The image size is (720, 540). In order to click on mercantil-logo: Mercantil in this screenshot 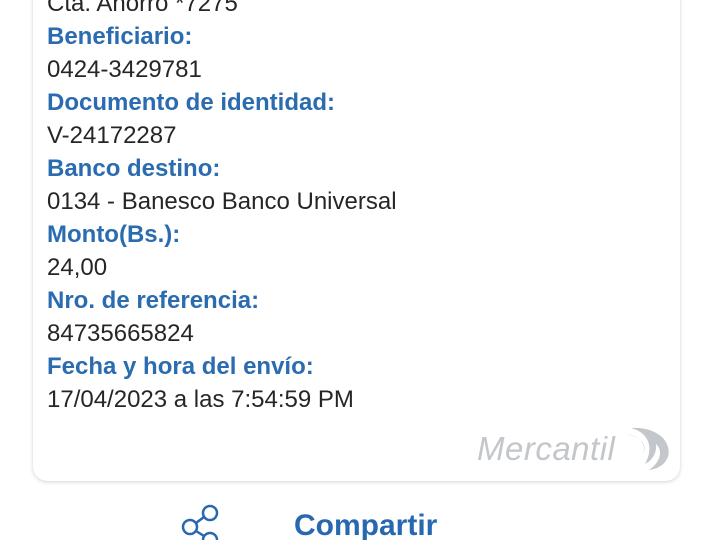, I will do `click(577, 450)`.